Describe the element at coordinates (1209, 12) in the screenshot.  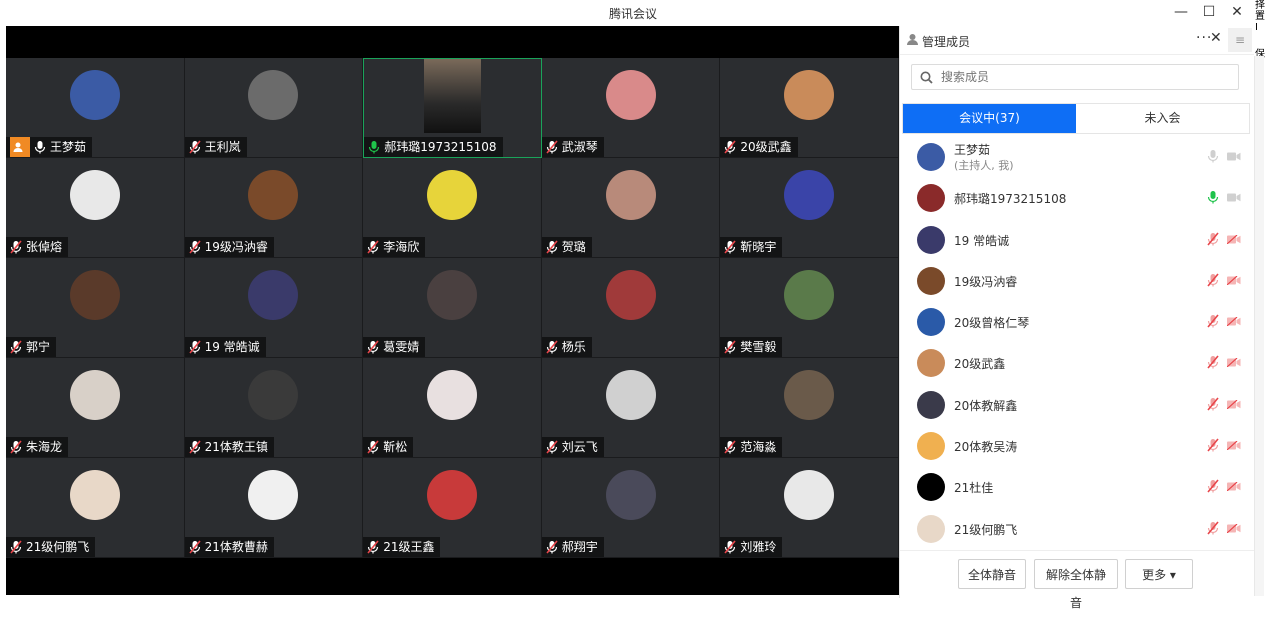
I see `maximize-button: ☐` at that location.